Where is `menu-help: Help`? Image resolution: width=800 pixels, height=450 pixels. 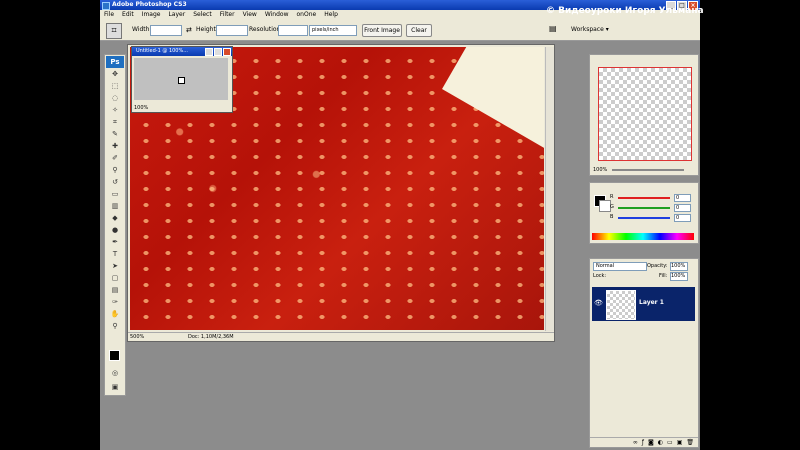
menu-help: Help is located at coordinates (331, 15).